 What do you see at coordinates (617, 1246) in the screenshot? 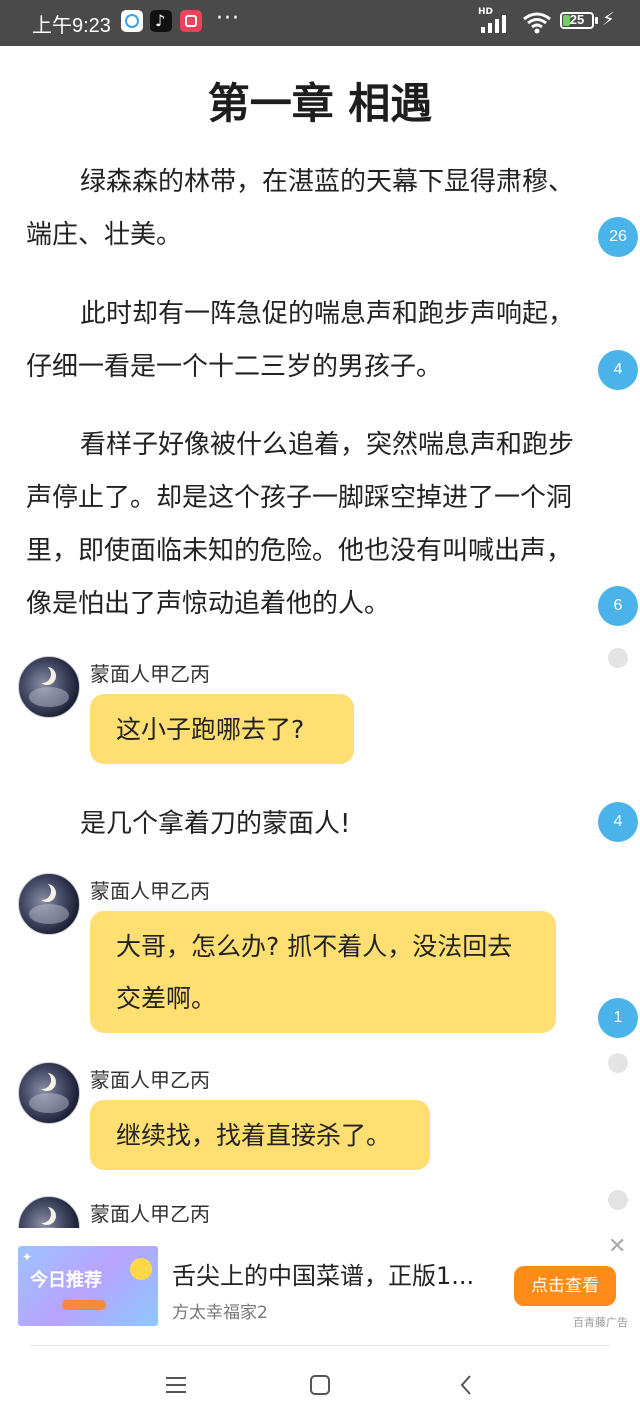
I see `close-icon: ✕` at bounding box center [617, 1246].